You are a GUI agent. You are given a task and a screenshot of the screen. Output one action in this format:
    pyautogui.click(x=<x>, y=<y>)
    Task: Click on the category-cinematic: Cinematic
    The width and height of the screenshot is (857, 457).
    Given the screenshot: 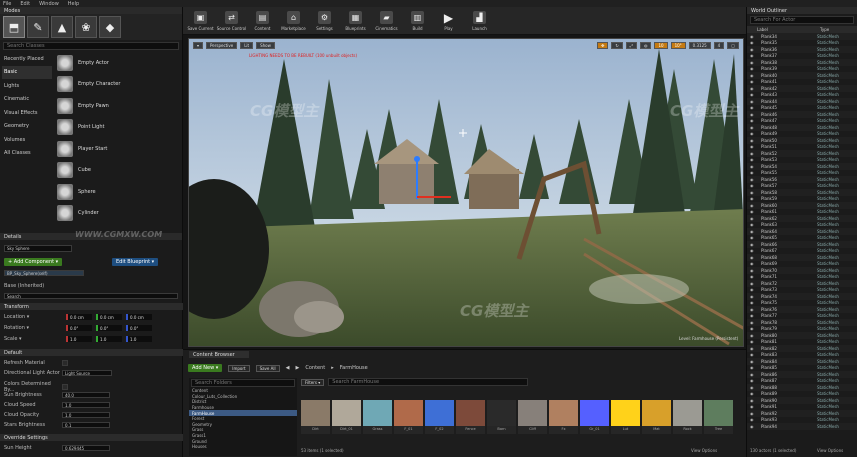 What is the action you would take?
    pyautogui.click(x=27, y=100)
    